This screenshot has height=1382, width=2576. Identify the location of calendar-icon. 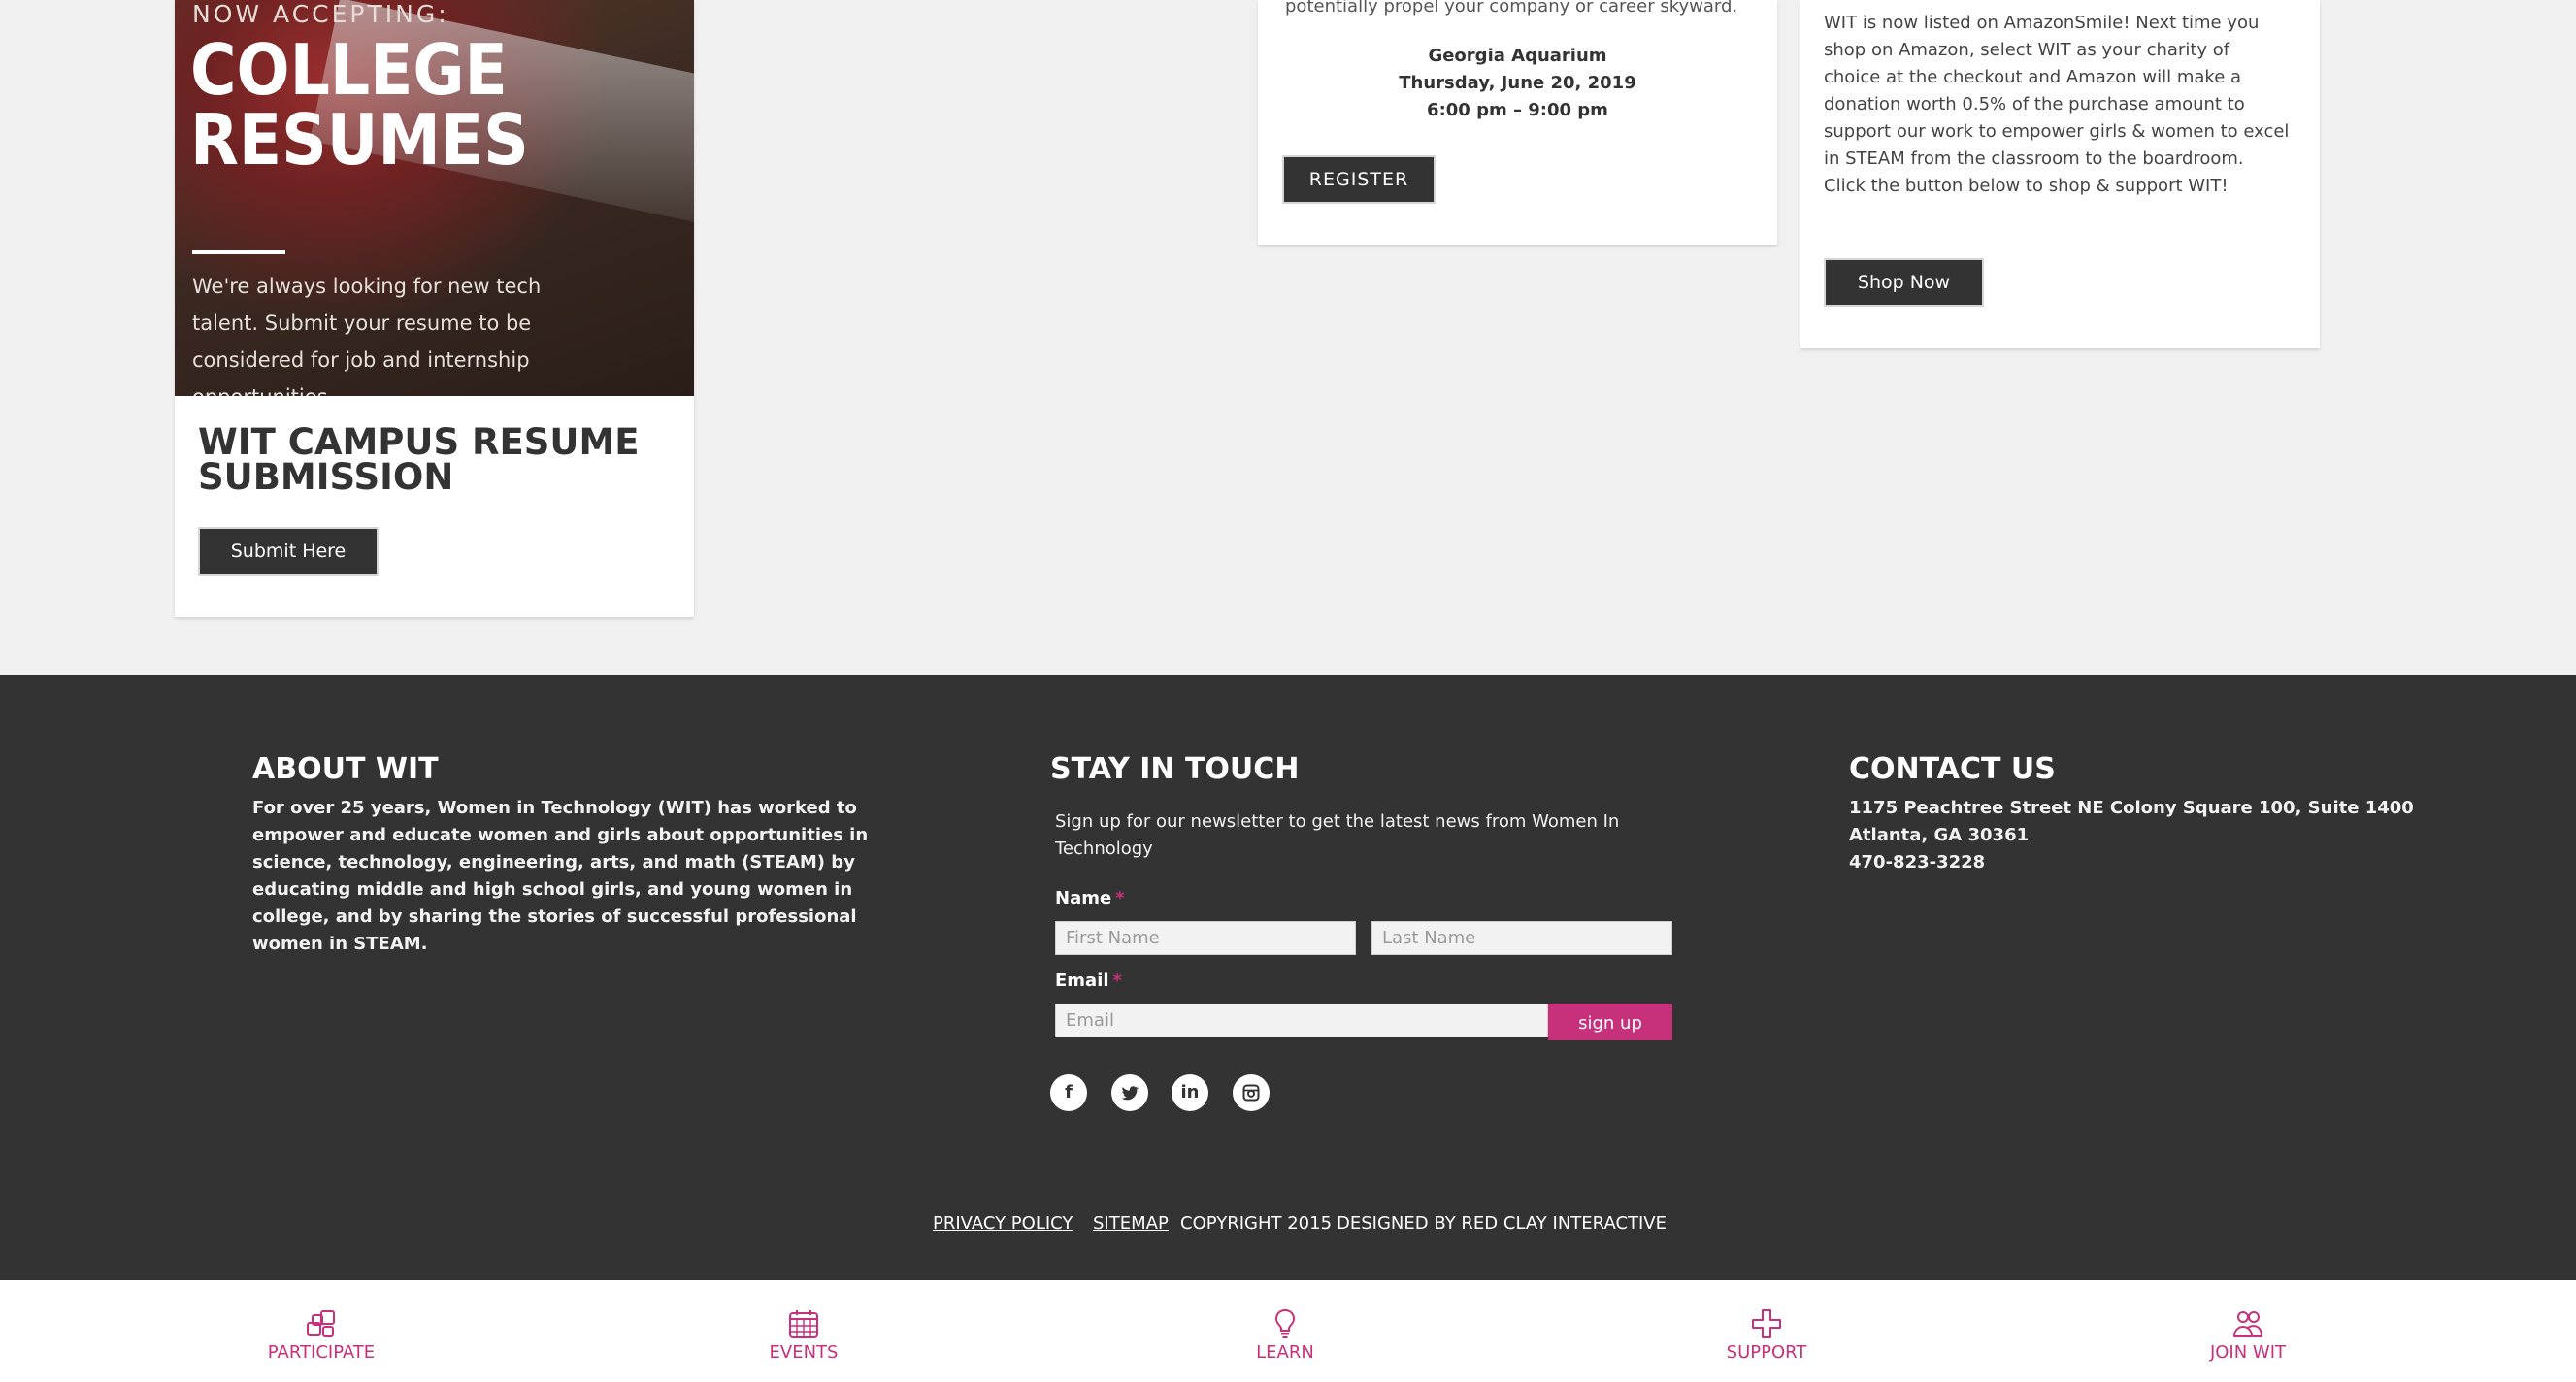
(803, 1324).